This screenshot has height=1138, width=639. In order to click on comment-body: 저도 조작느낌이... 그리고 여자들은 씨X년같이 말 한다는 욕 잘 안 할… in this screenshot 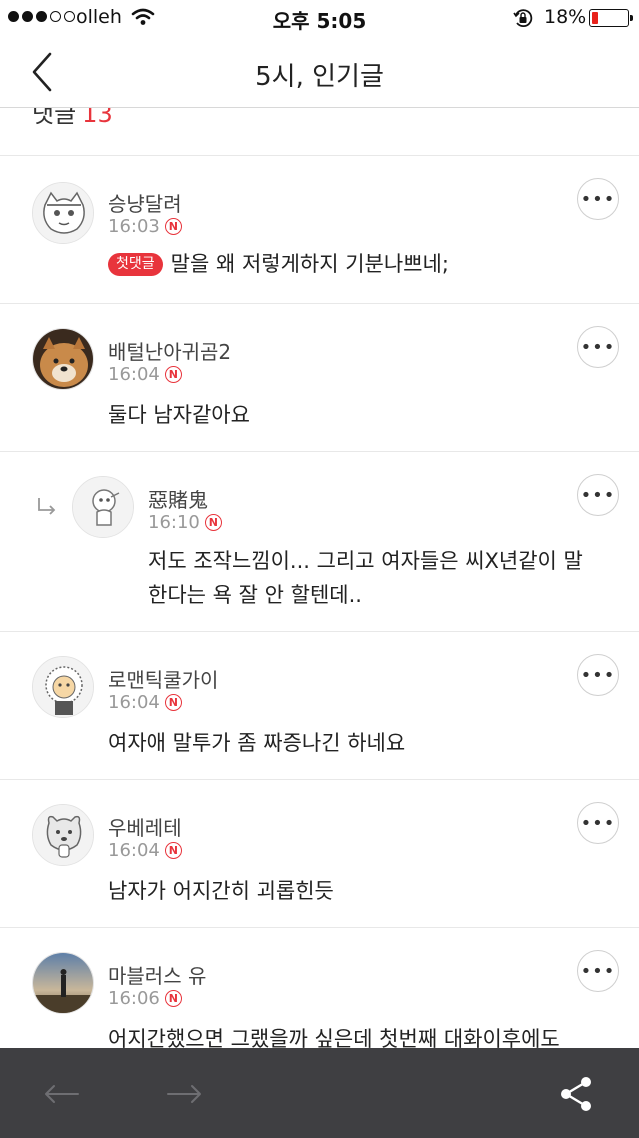, I will do `click(383, 578)`.